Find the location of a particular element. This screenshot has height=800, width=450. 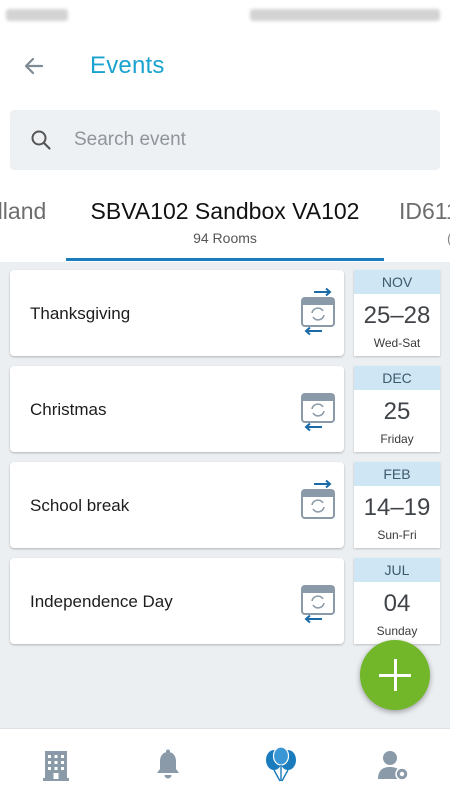

bell-icon is located at coordinates (168, 764).